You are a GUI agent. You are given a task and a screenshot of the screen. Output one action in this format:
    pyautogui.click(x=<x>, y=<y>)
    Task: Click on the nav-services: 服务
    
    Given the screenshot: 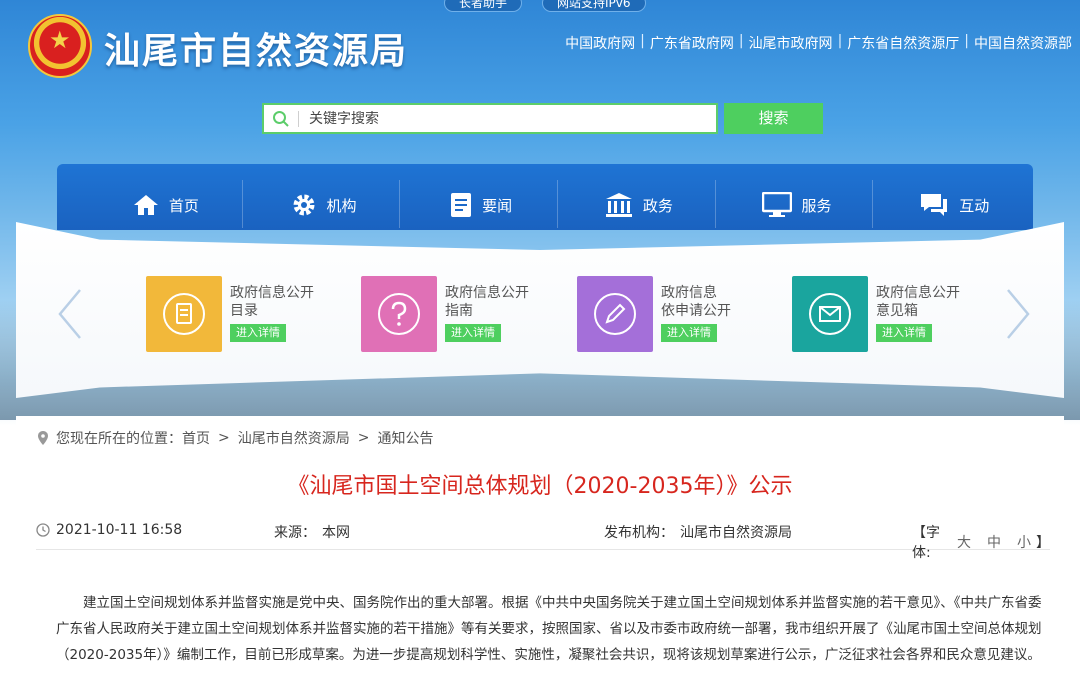 What is the action you would take?
    pyautogui.click(x=795, y=205)
    